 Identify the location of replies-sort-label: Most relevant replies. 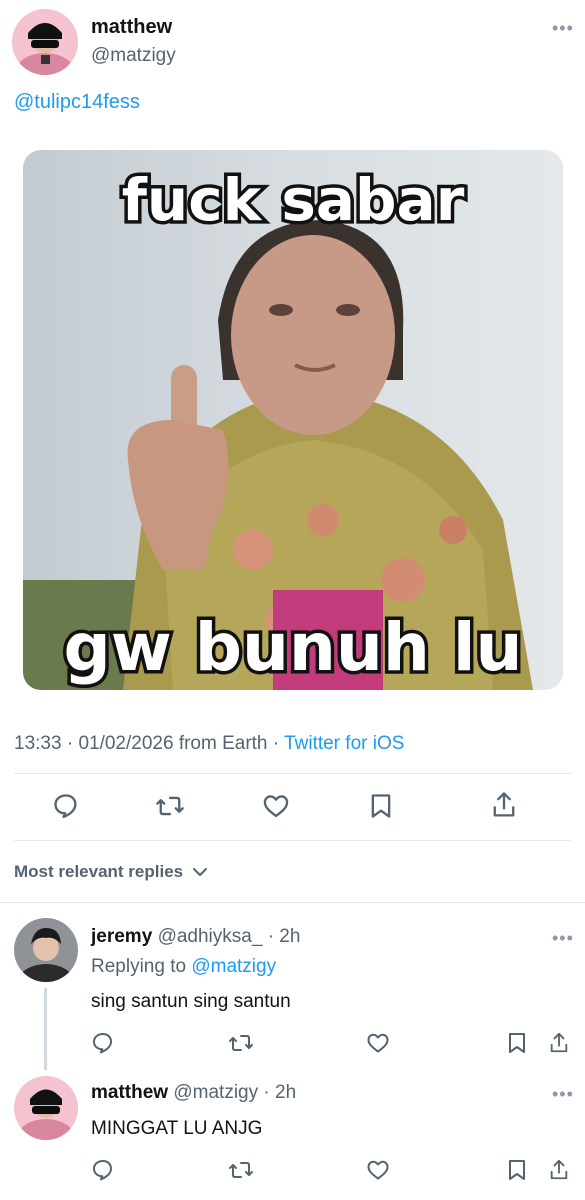
(99, 871).